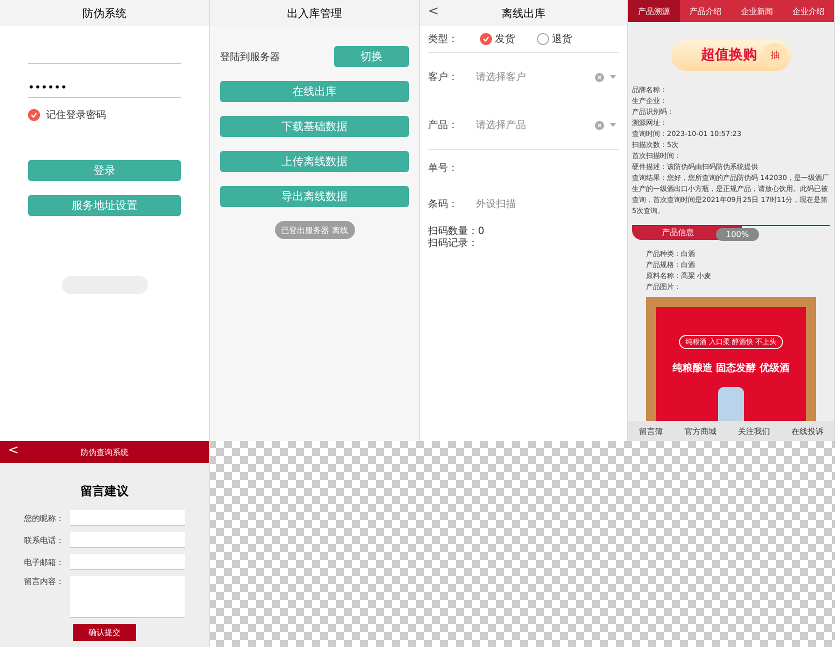  What do you see at coordinates (443, 77) in the screenshot?
I see `field-label: 客户：` at bounding box center [443, 77].